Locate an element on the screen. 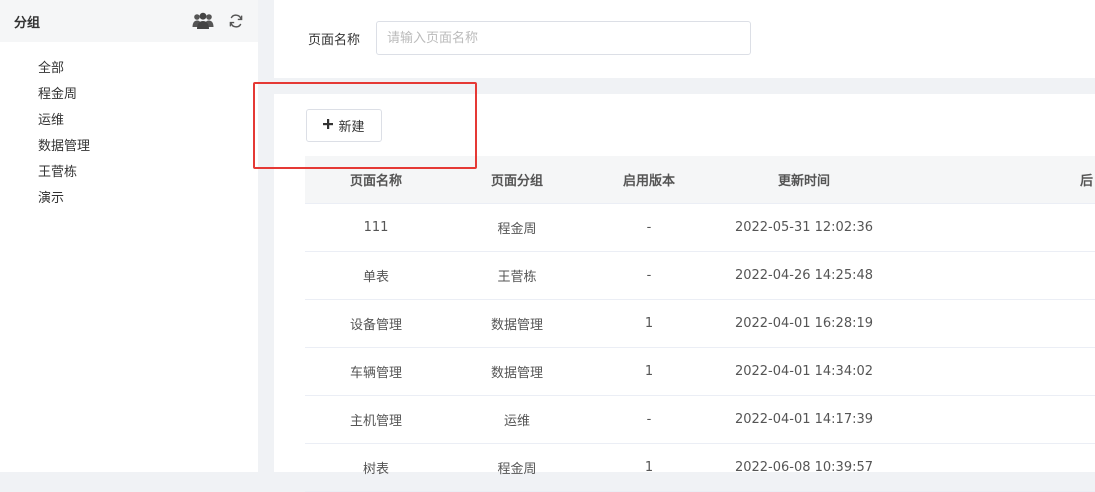  search-panel: 页面名称 is located at coordinates (684, 39).